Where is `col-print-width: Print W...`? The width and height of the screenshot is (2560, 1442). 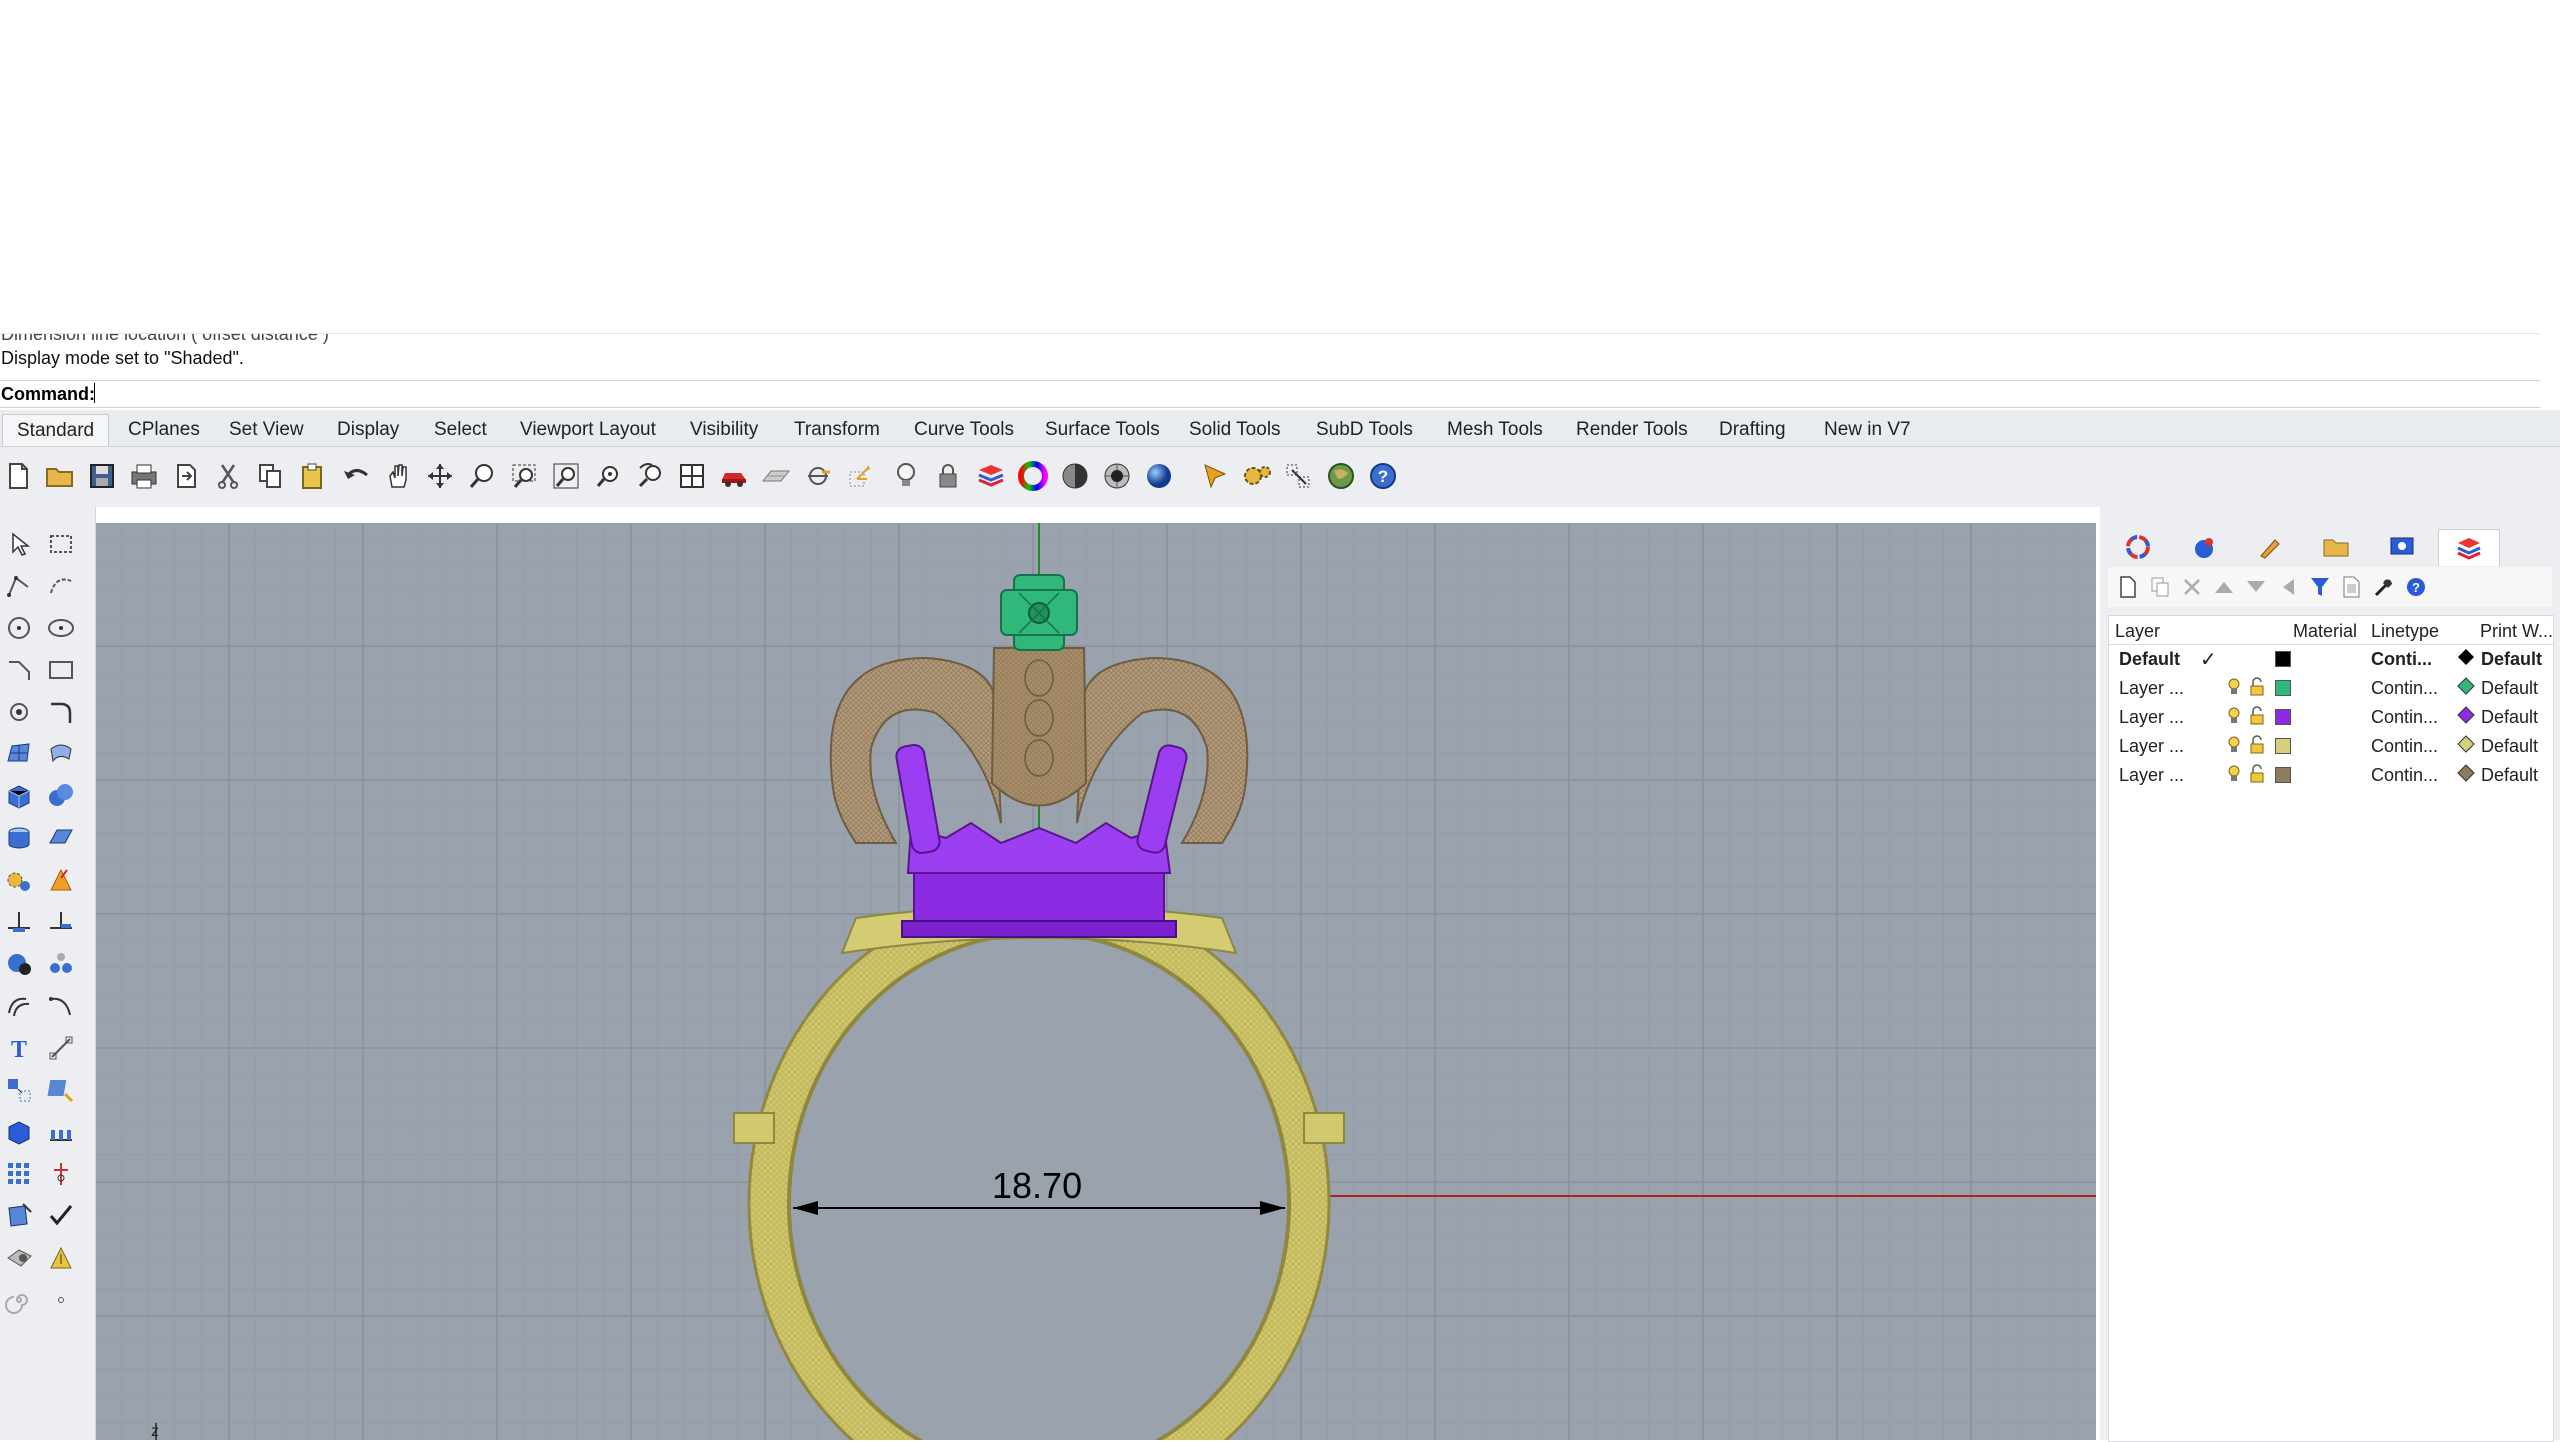 col-print-width: Print W... is located at coordinates (2516, 631).